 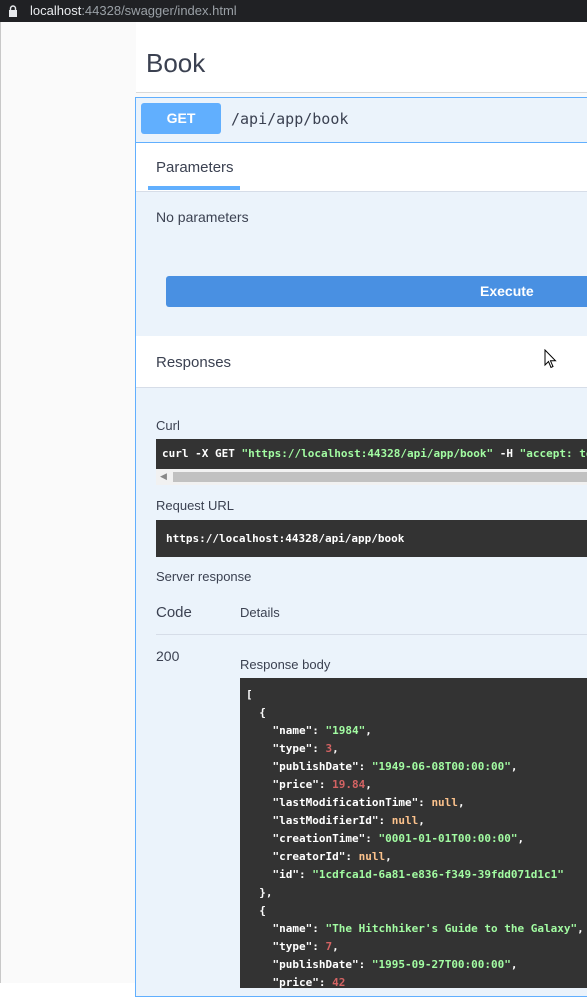 What do you see at coordinates (371, 634) in the screenshot?
I see `table-divider` at bounding box center [371, 634].